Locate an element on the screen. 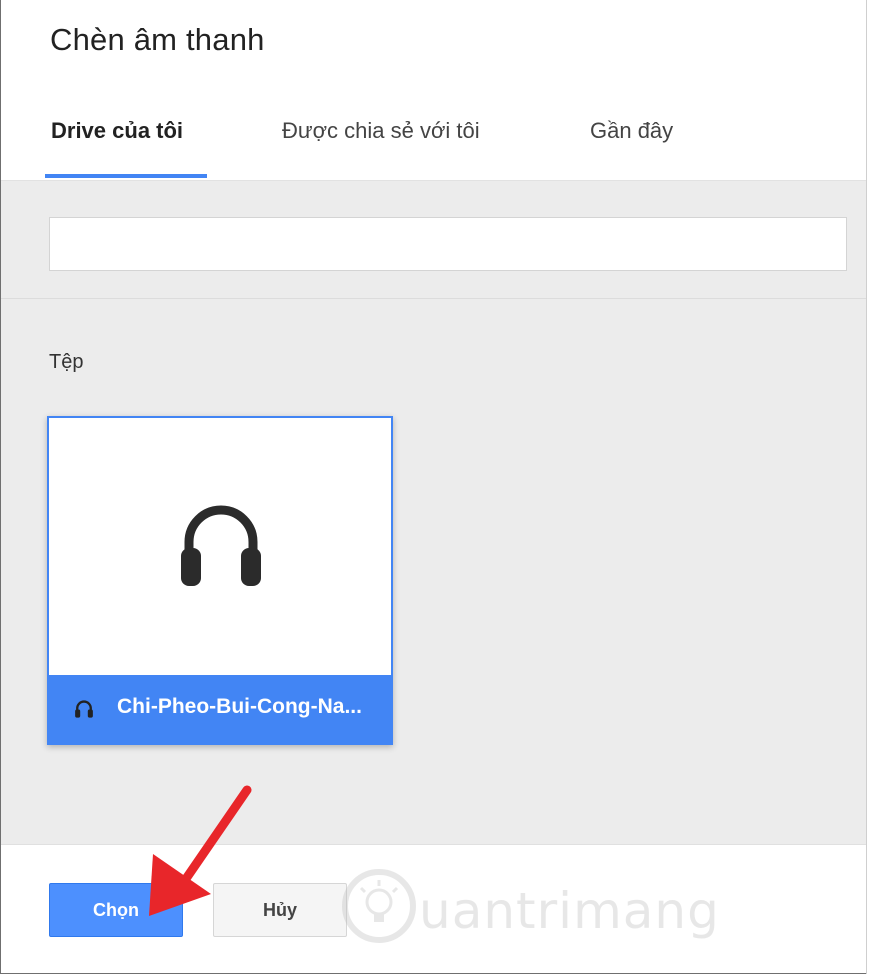 This screenshot has width=876, height=974. search-input is located at coordinates (448, 244).